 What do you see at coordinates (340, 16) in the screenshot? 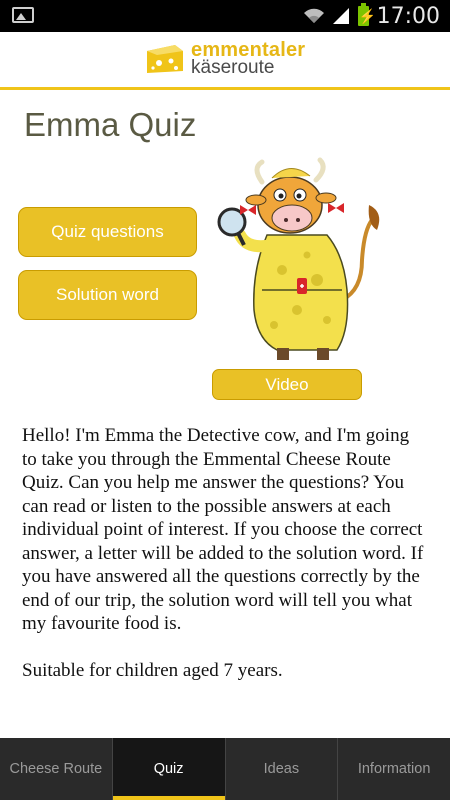
I see `signal-icon` at bounding box center [340, 16].